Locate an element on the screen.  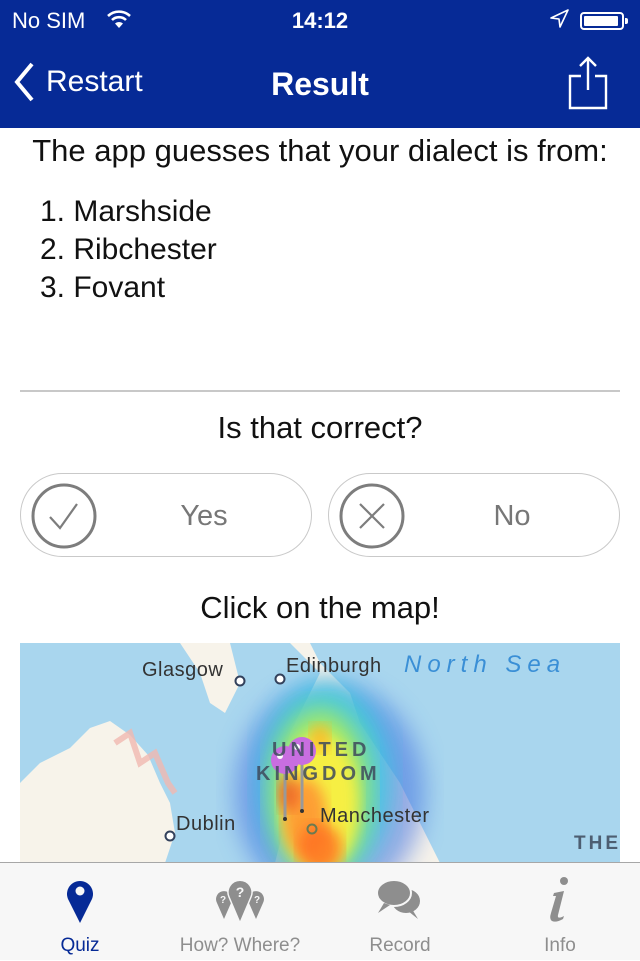
tab-quiz: Quiz is located at coordinates (80, 912).